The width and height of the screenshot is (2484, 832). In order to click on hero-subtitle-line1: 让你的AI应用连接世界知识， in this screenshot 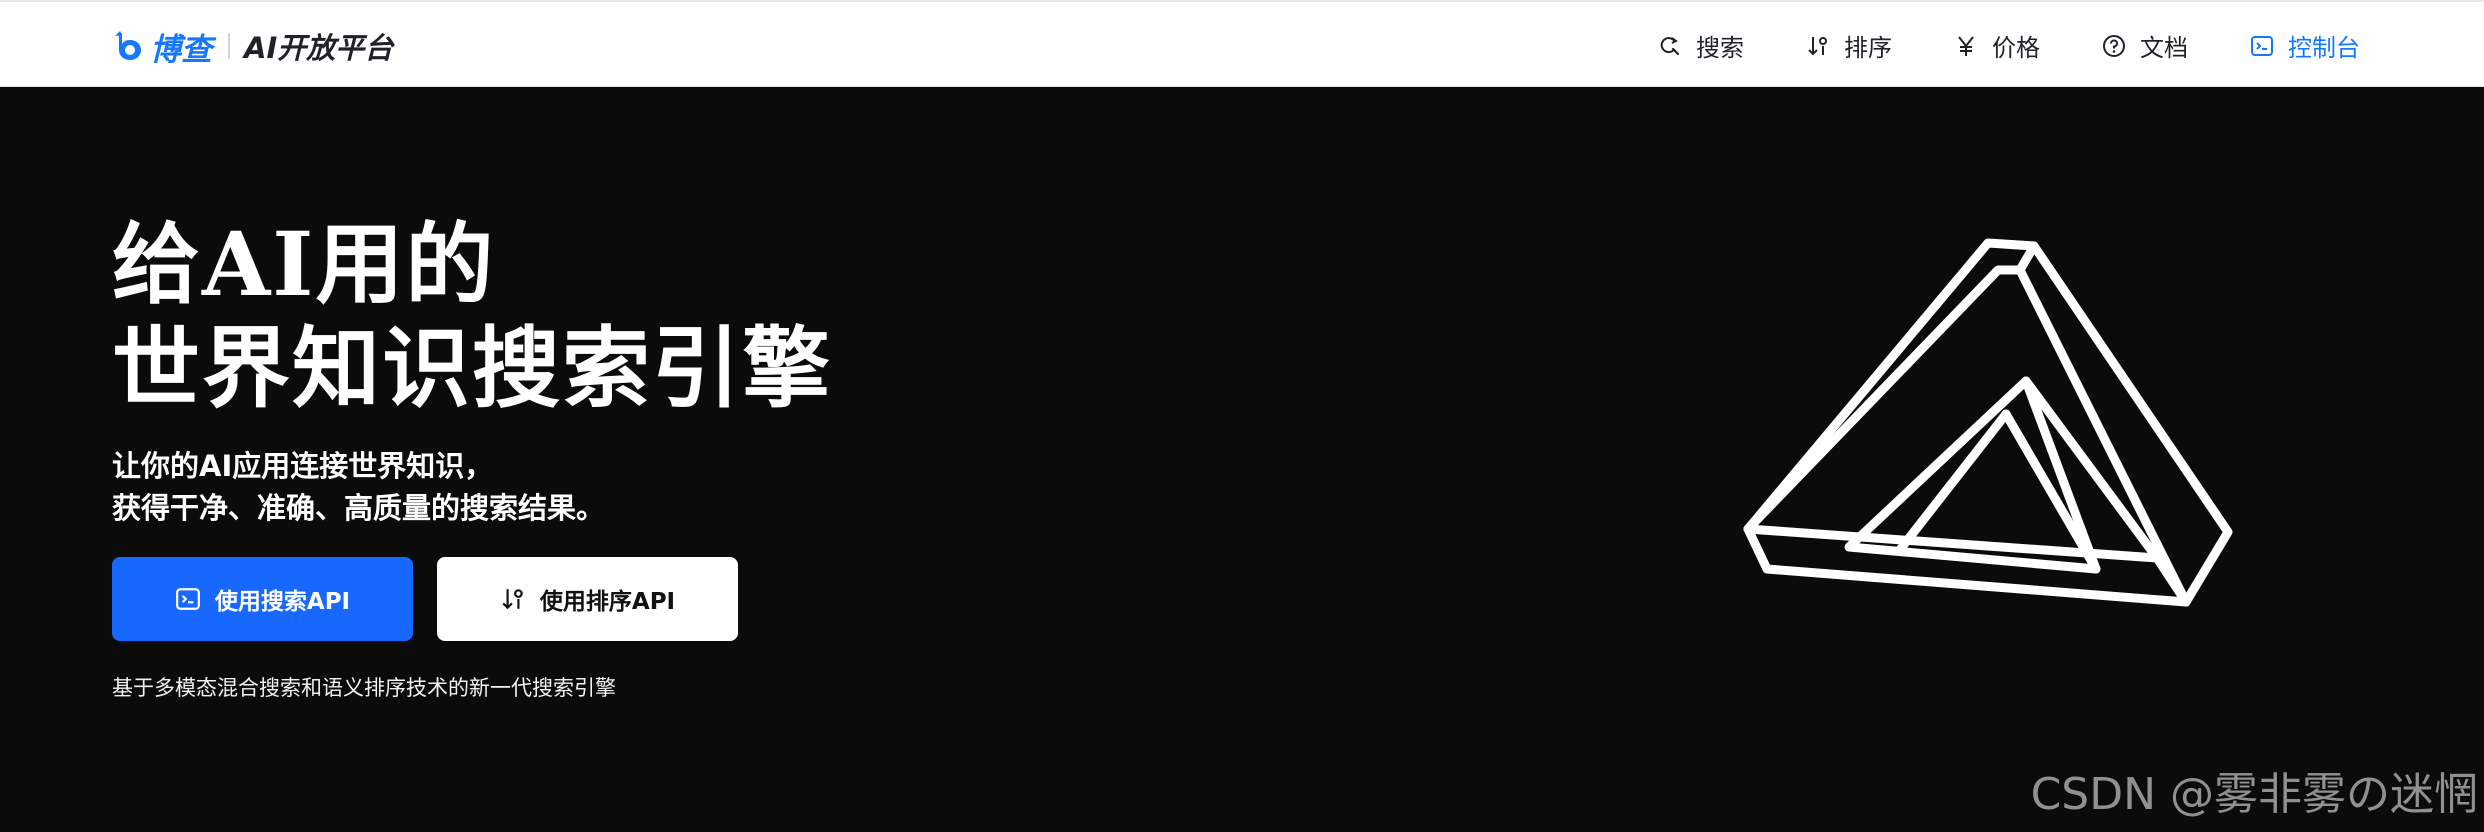, I will do `click(303, 466)`.